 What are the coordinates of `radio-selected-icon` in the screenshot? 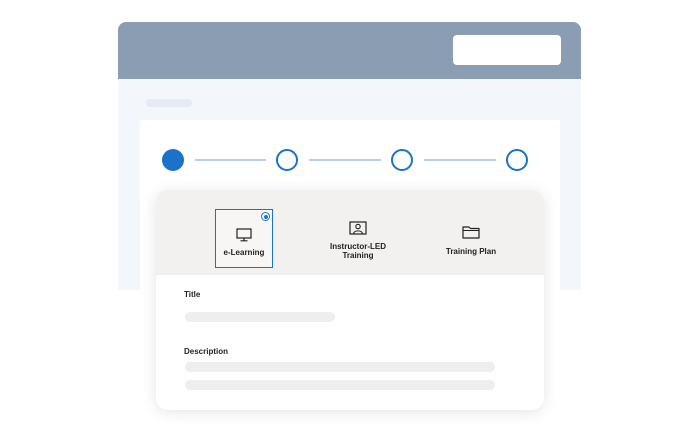 It's located at (265, 216).